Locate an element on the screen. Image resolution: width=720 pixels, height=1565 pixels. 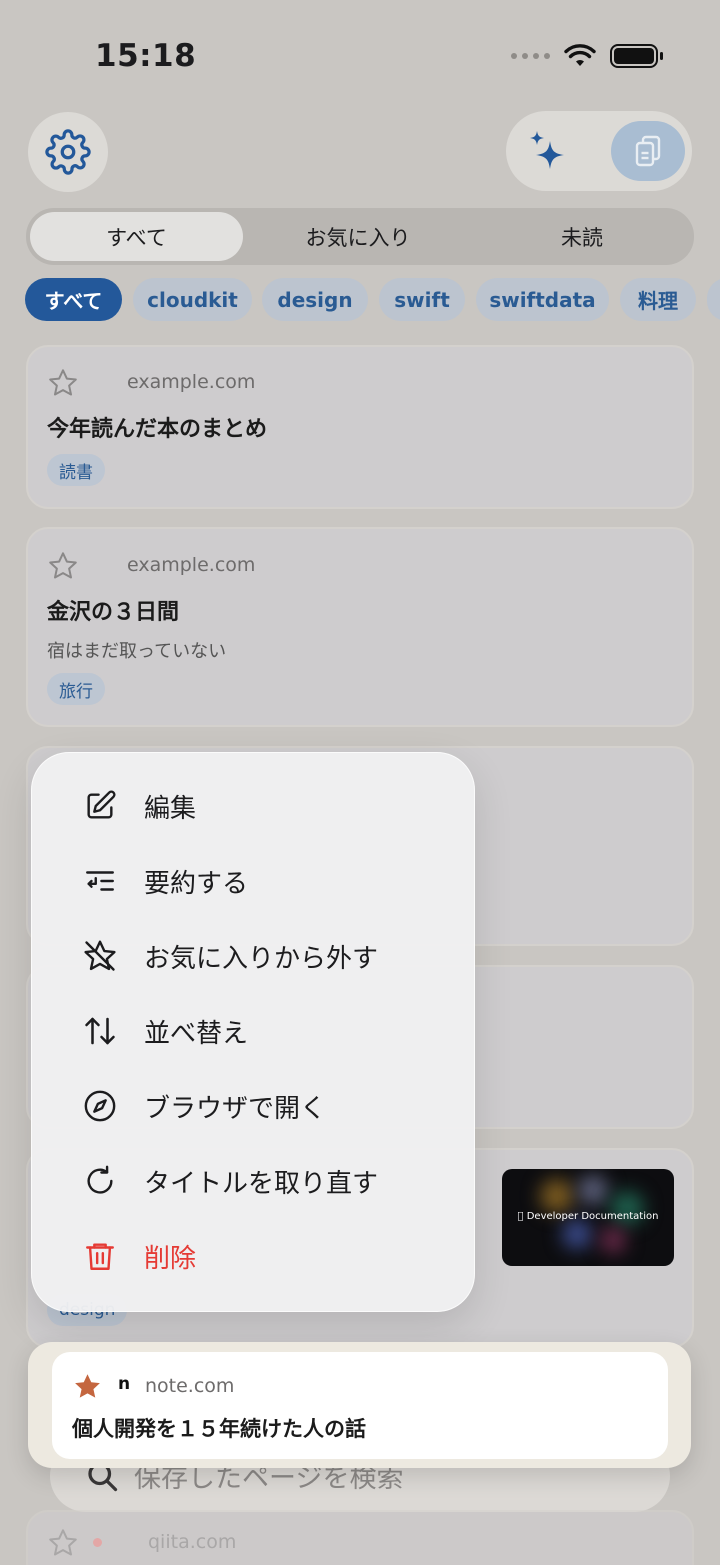
menu-item-label: 削除 is located at coordinates (170, 1258).